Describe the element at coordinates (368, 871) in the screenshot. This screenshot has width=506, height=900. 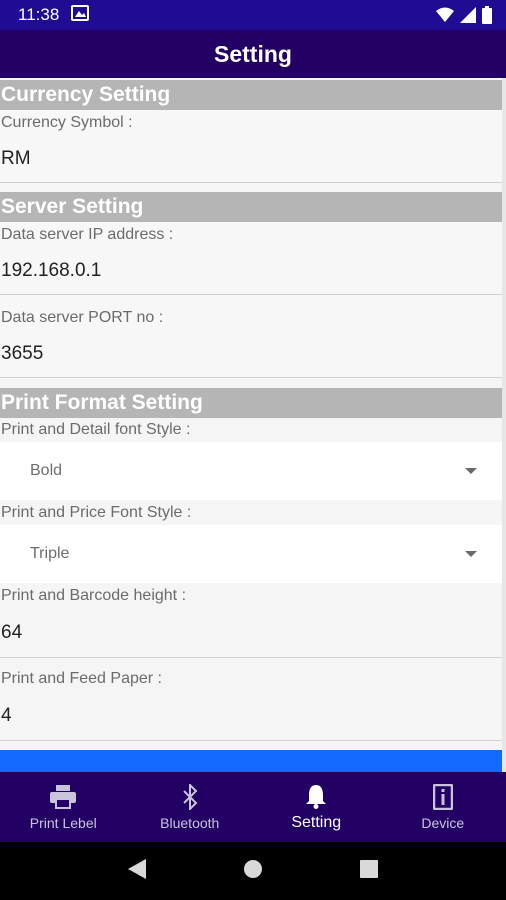
I see `recents-icon` at that location.